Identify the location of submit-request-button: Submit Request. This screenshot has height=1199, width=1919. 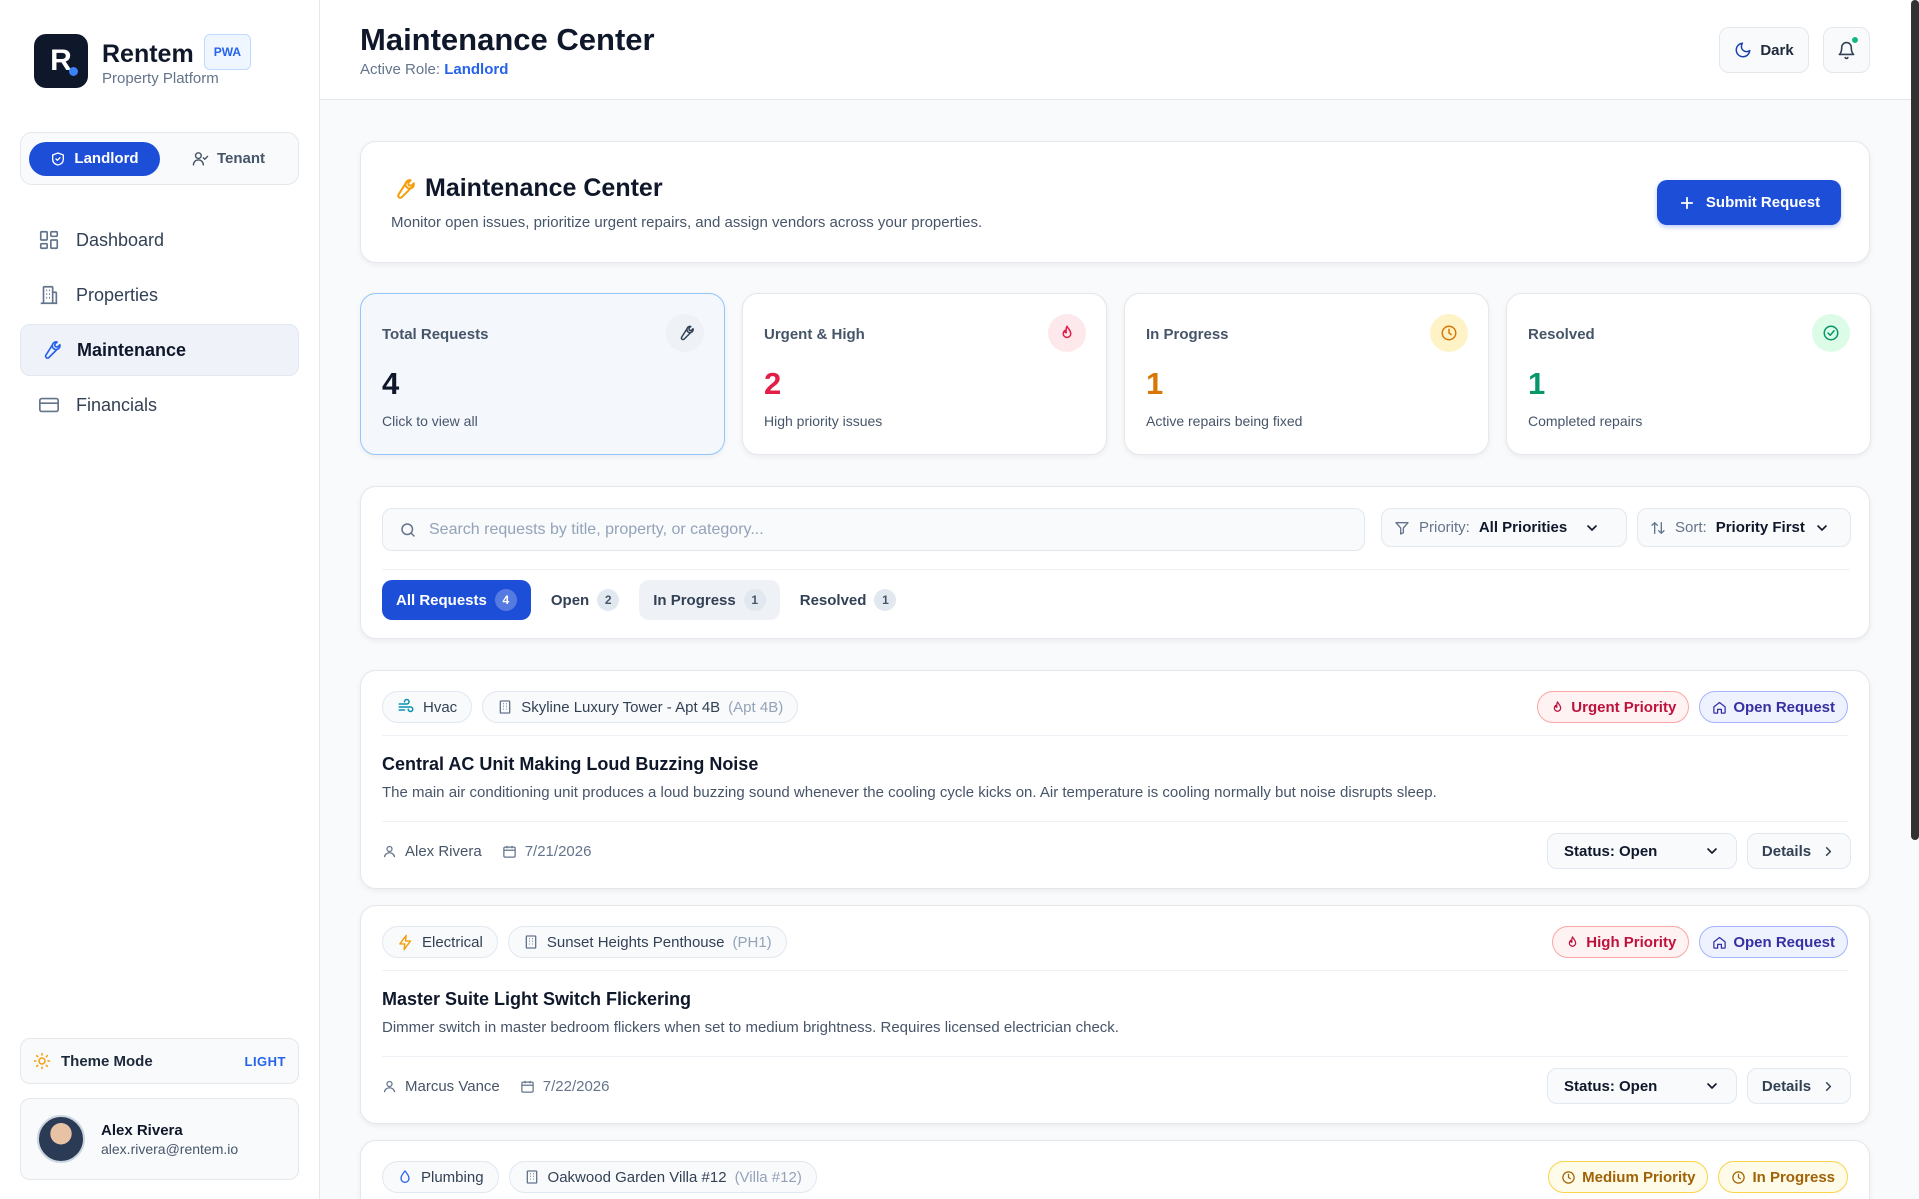
(1749, 202).